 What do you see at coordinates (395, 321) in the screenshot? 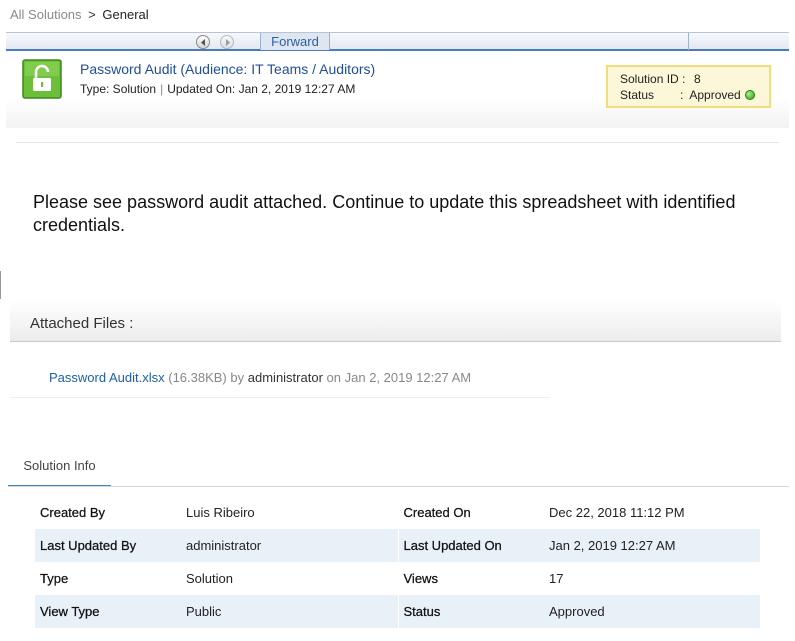
I see `attached-files-header: Attached Files :` at bounding box center [395, 321].